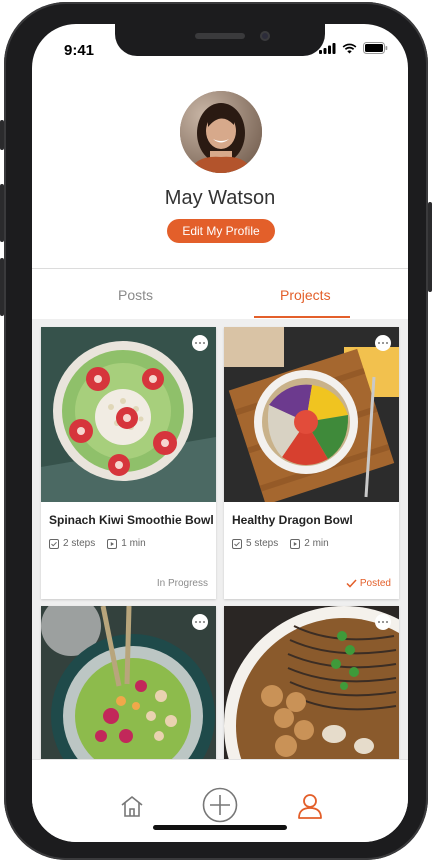 This screenshot has width=432, height=863. Describe the element at coordinates (221, 231) in the screenshot. I see `edit-profile-button: Edit My Profile` at that location.